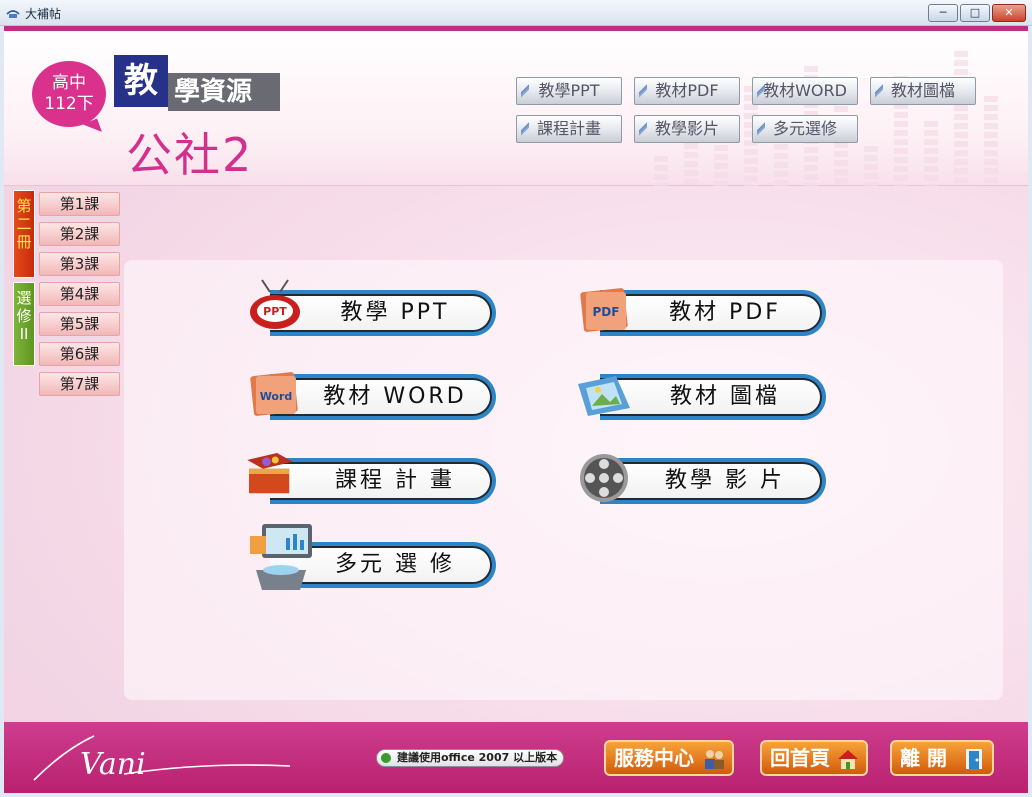 The height and width of the screenshot is (797, 1032). Describe the element at coordinates (687, 91) in the screenshot. I see `nav-material-pdf: 教材PDF` at that location.